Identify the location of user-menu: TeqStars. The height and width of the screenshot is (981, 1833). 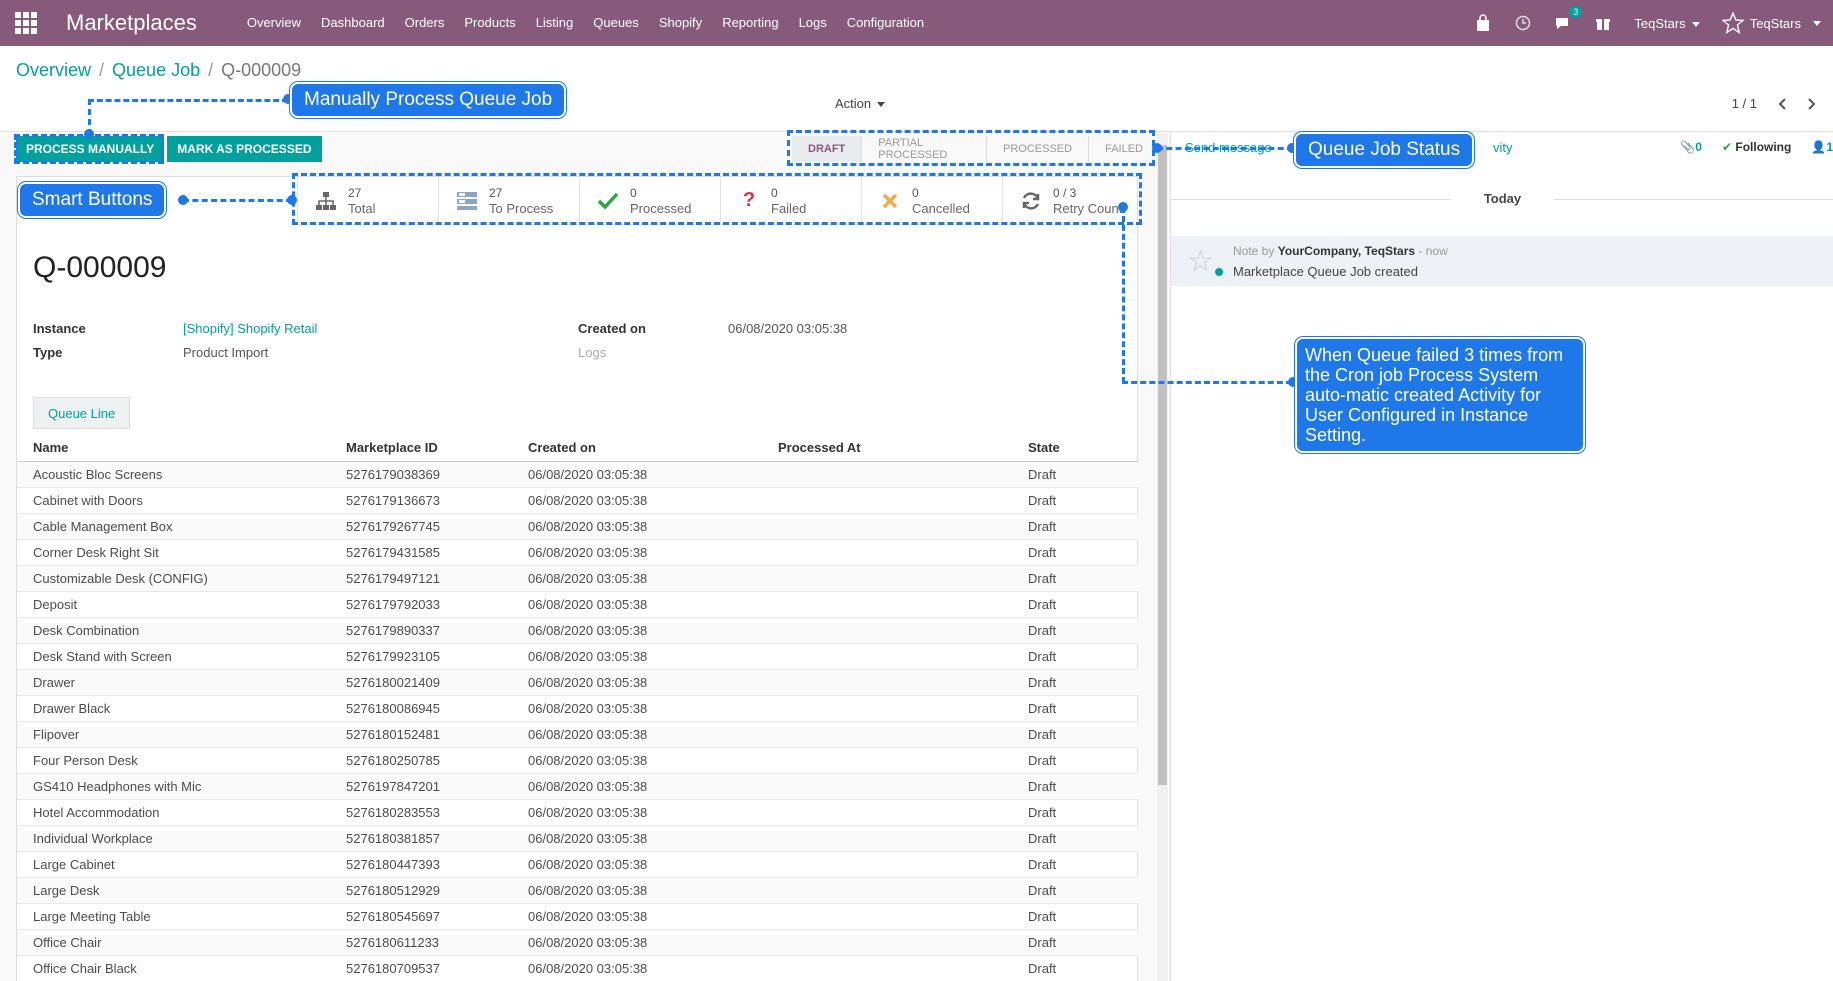
(1771, 23).